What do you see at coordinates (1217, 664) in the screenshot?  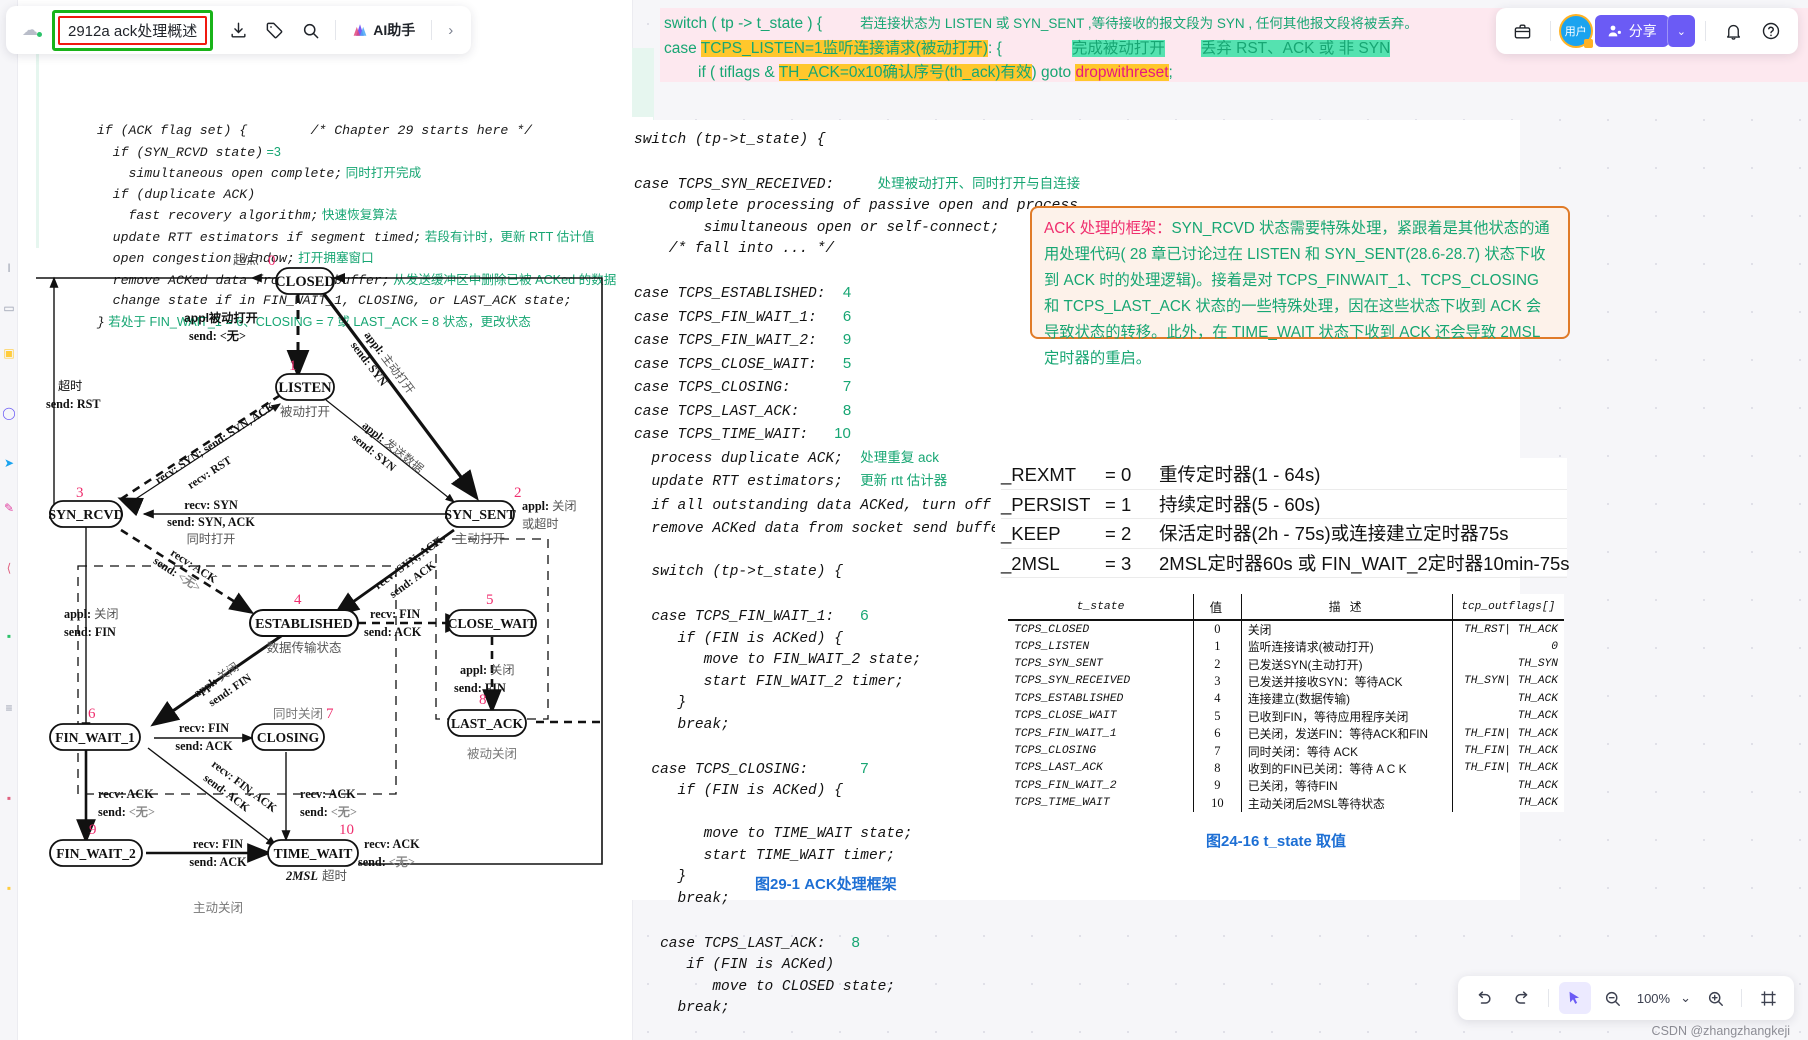 I see `cell-value: 2` at bounding box center [1217, 664].